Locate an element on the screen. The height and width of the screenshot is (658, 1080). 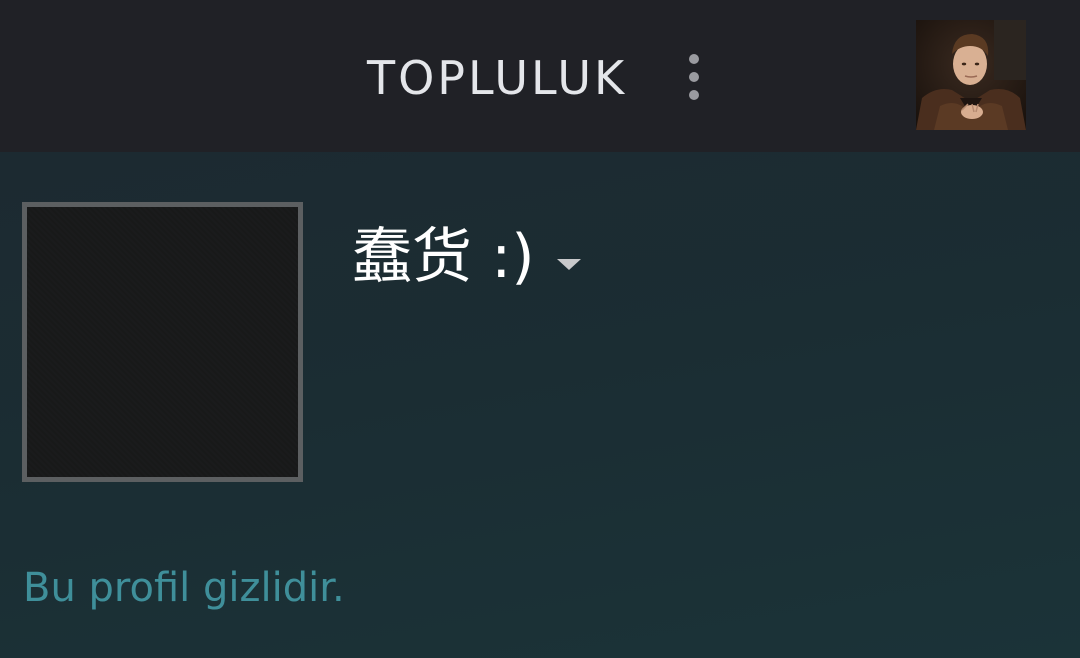
caret-down-icon is located at coordinates (568, 264).